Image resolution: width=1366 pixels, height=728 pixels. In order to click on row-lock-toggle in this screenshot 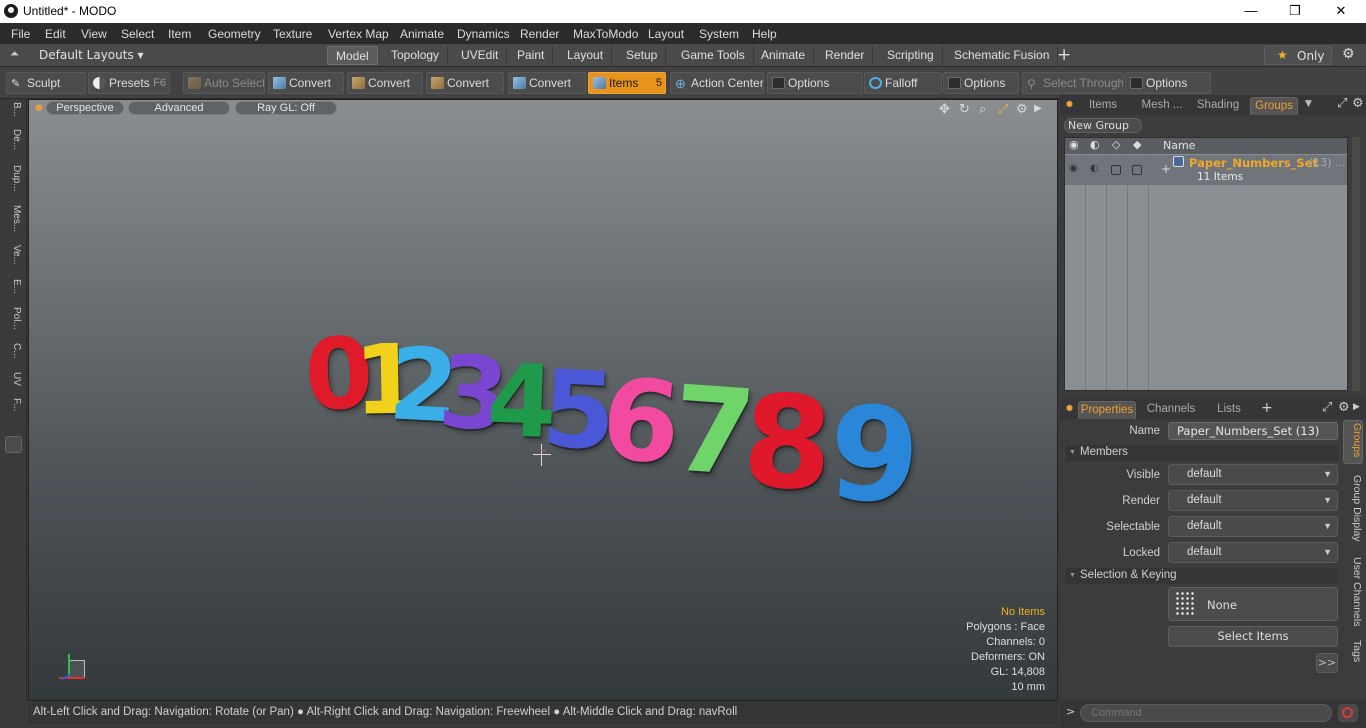, I will do `click(1137, 170)`.